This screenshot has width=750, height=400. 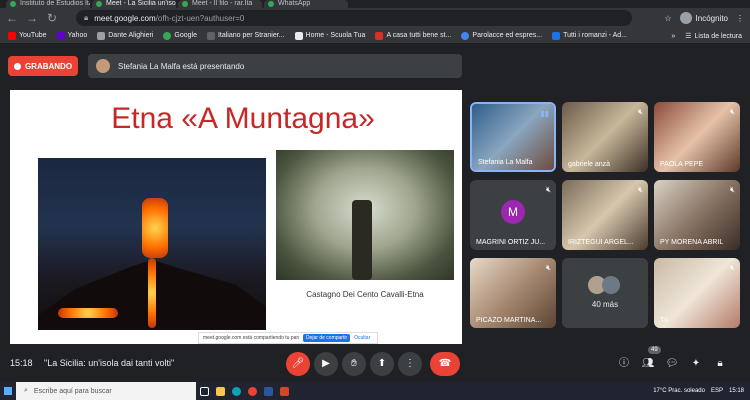 I want to click on menu-icon: ⋮, so click(x=740, y=18).